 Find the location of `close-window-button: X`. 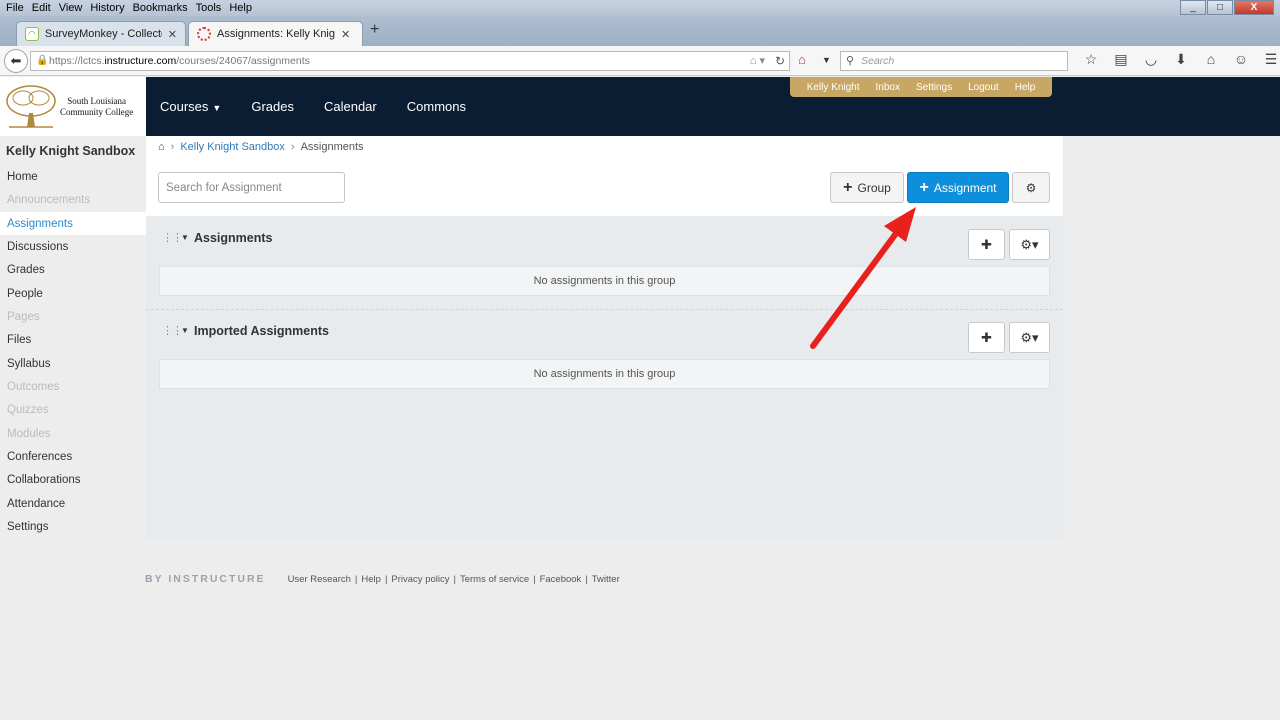

close-window-button: X is located at coordinates (1254, 7).